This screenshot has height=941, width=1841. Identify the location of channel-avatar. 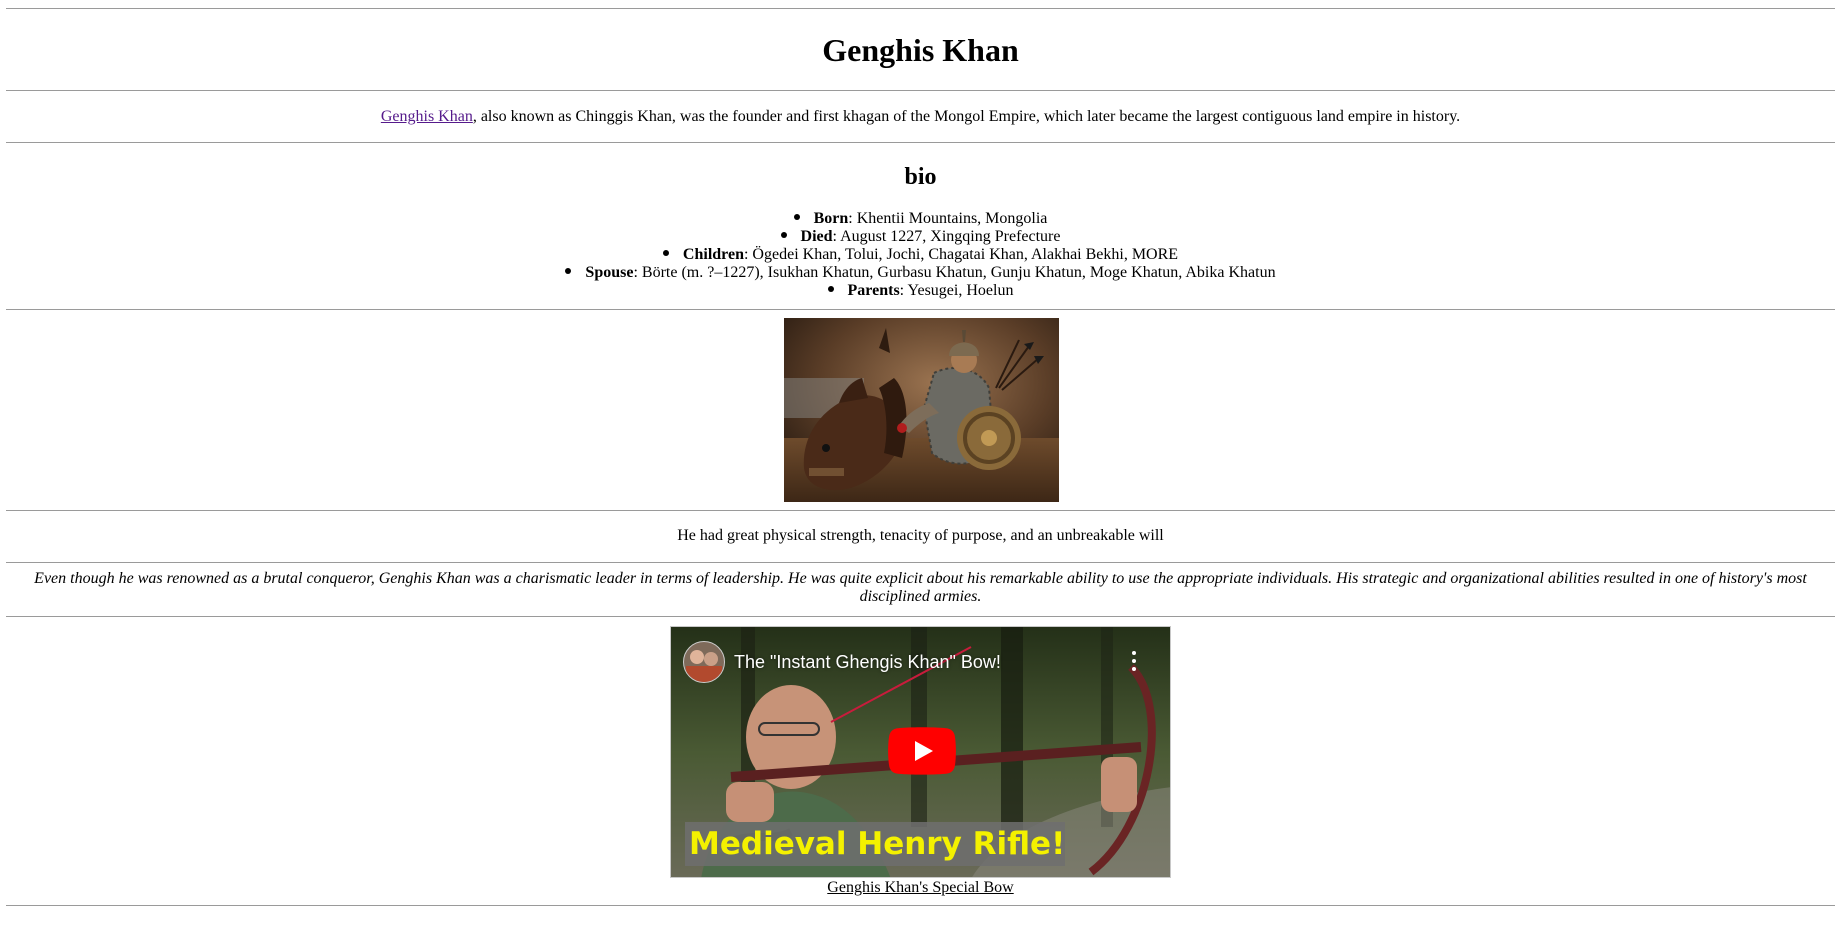
(704, 662).